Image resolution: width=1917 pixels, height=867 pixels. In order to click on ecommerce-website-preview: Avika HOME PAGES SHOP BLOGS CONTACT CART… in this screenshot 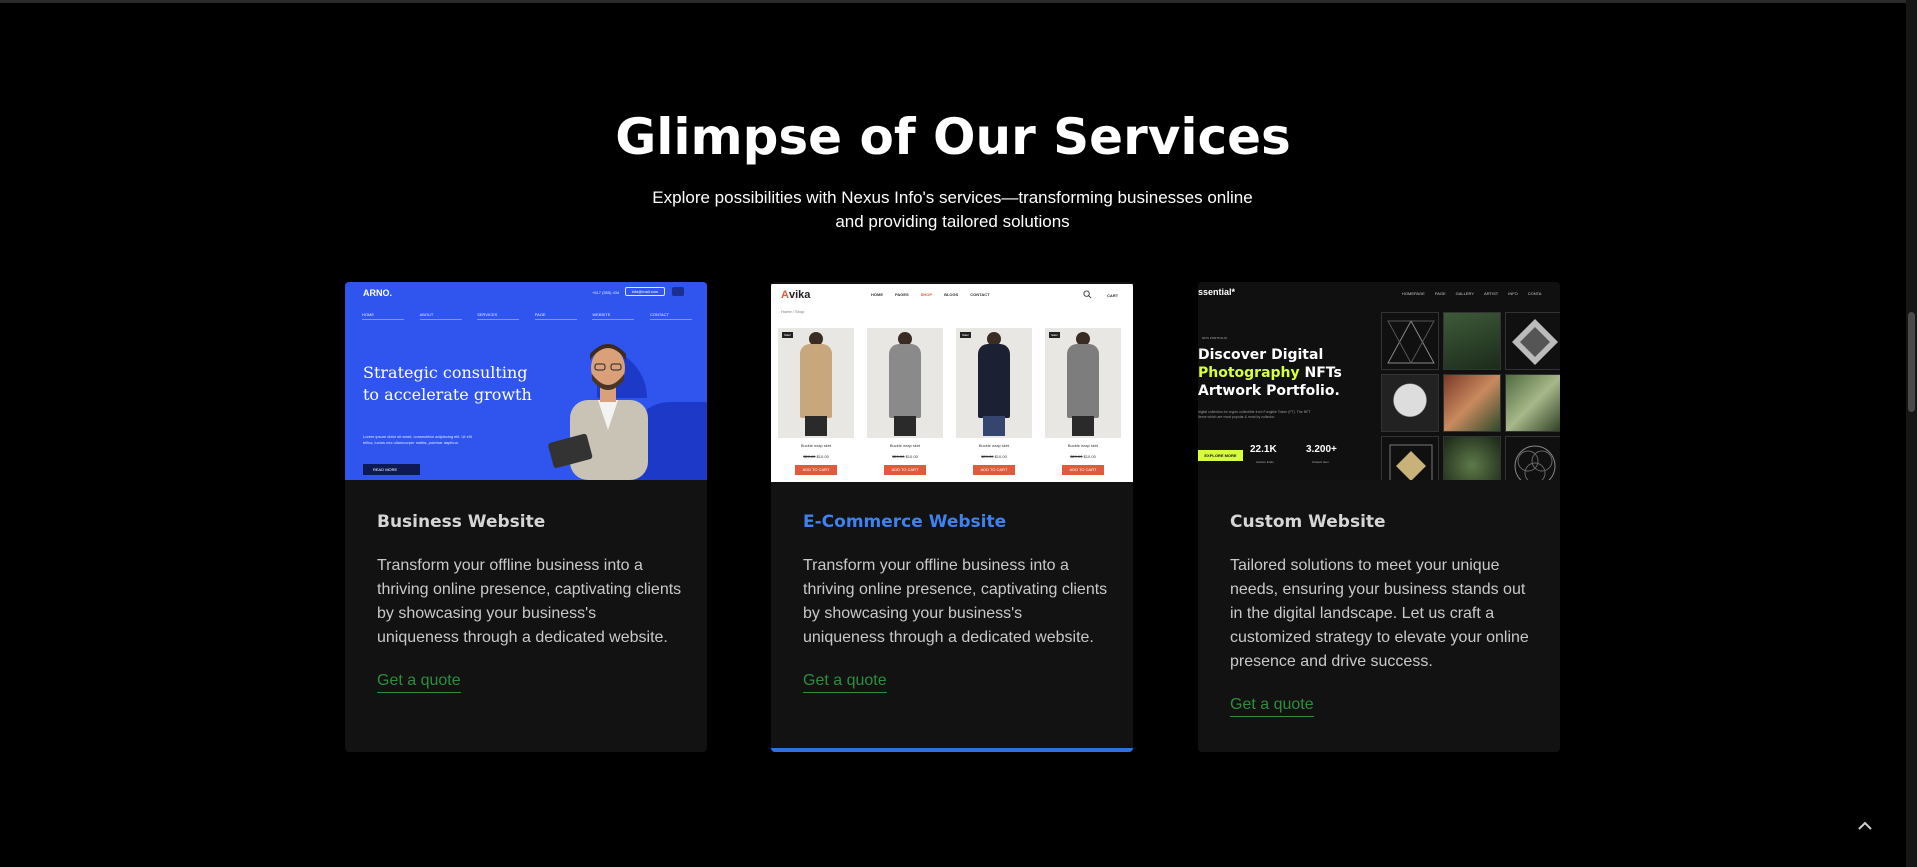, I will do `click(952, 383)`.